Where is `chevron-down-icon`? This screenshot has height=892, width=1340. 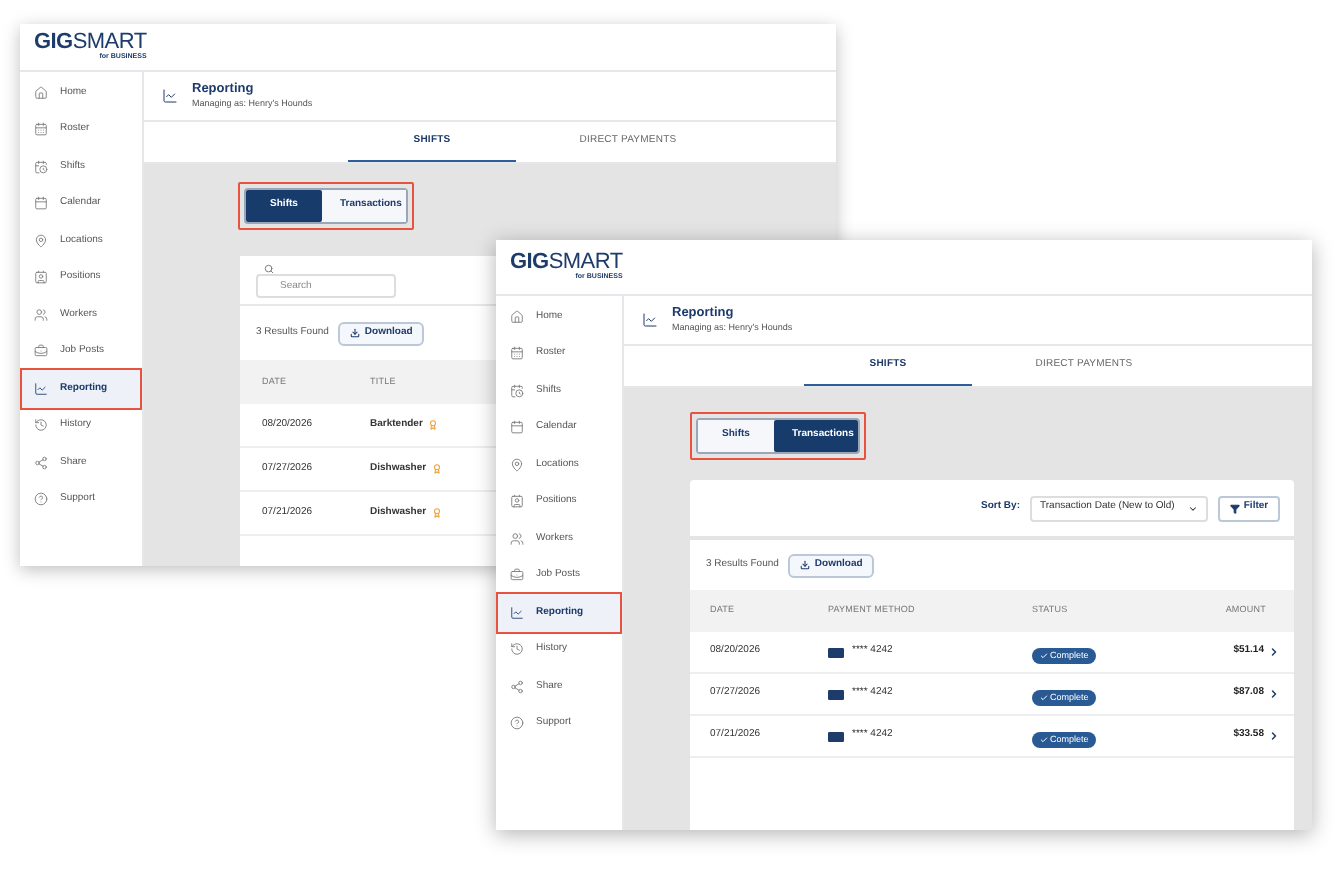
chevron-down-icon is located at coordinates (1193, 508).